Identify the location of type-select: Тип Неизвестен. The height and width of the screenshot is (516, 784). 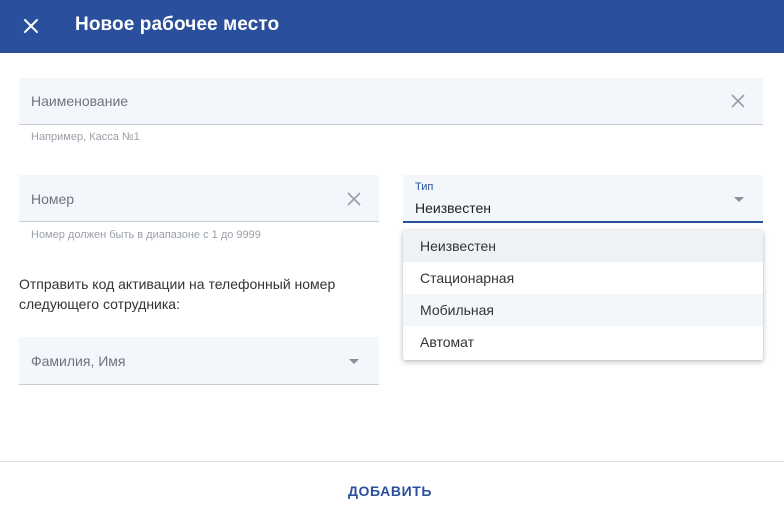
(583, 199).